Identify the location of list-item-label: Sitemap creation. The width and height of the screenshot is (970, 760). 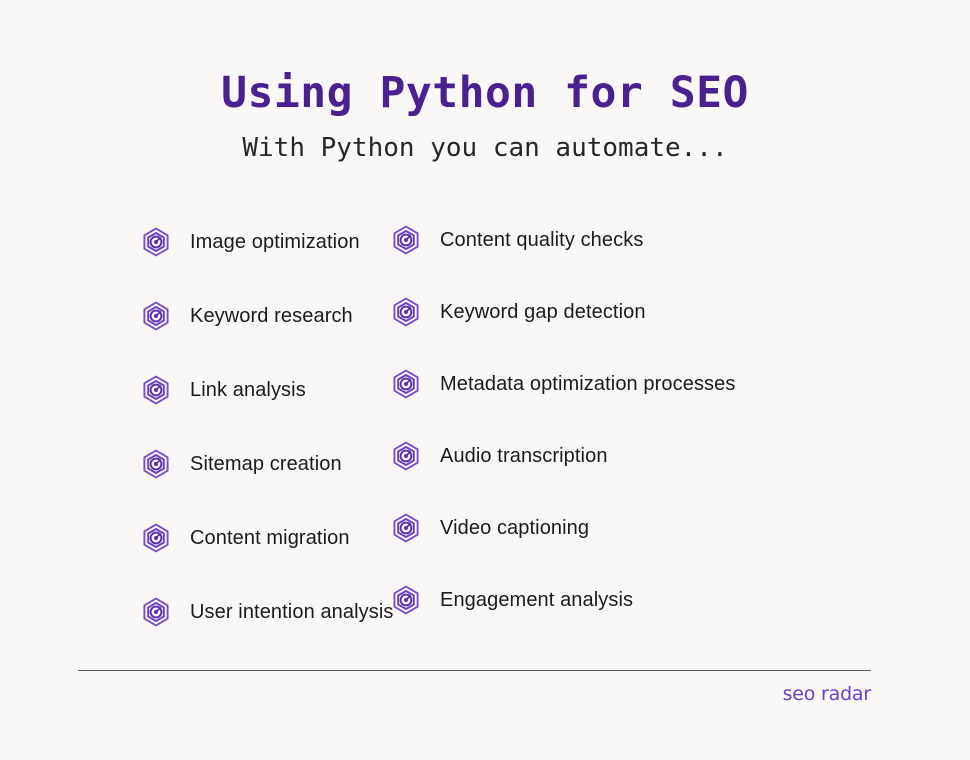
(266, 464).